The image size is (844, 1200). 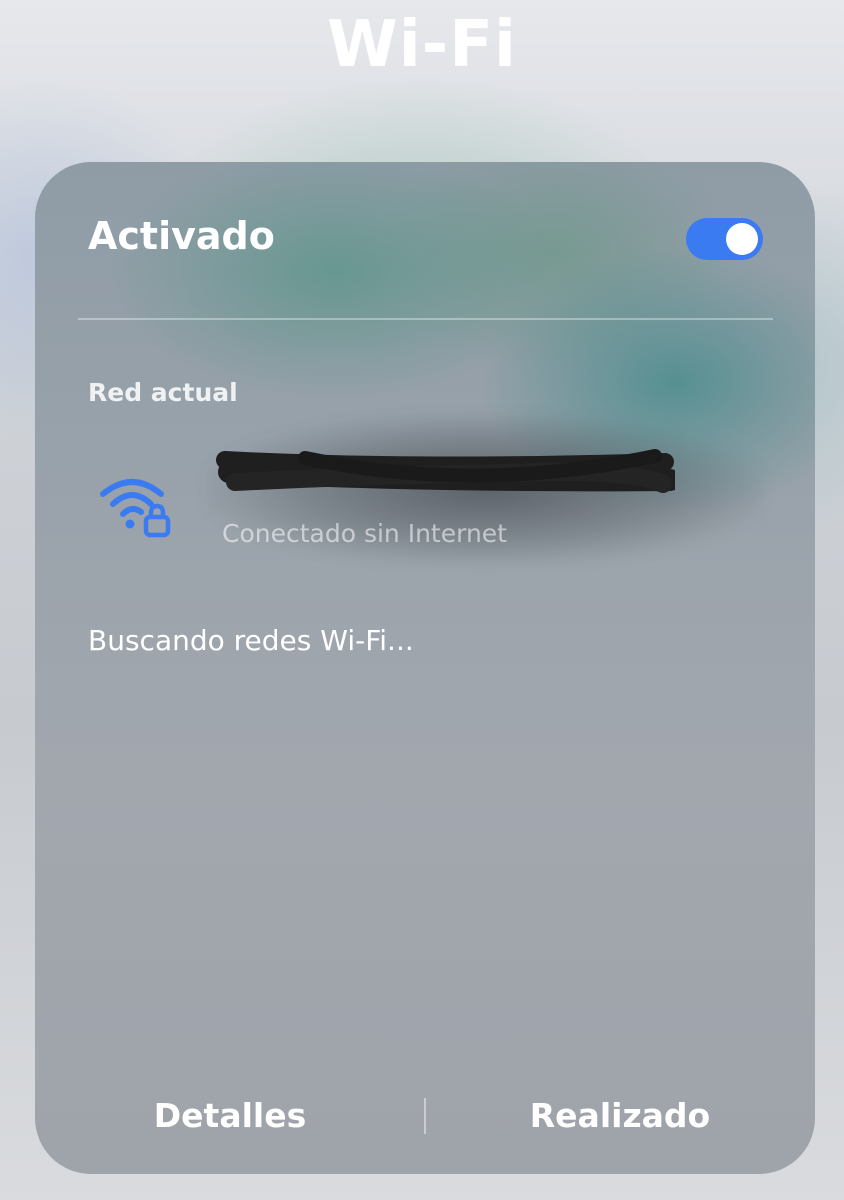 I want to click on divider, so click(x=425, y=319).